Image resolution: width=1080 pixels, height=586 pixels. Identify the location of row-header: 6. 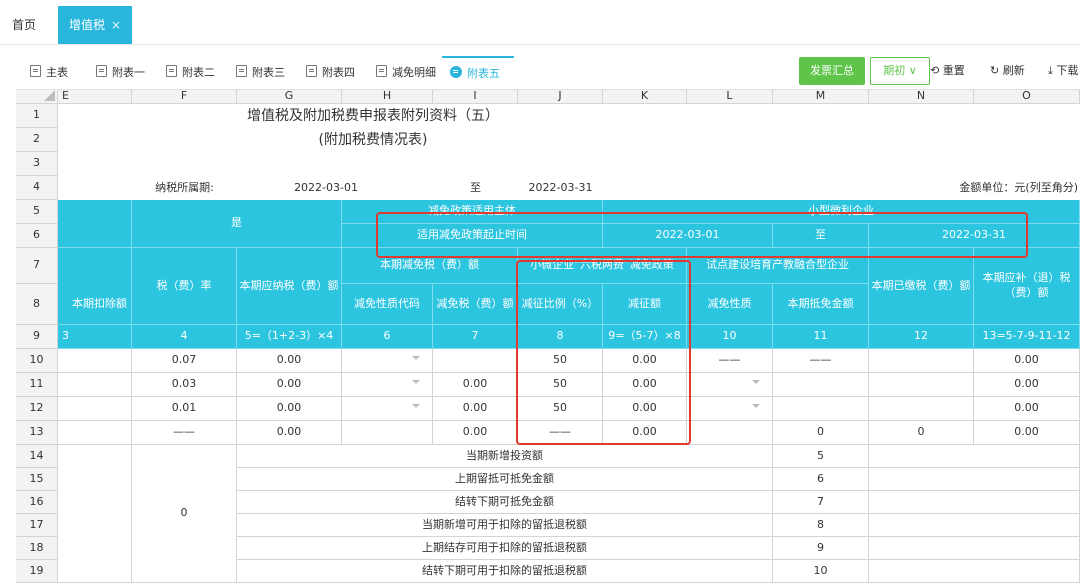
(37, 236).